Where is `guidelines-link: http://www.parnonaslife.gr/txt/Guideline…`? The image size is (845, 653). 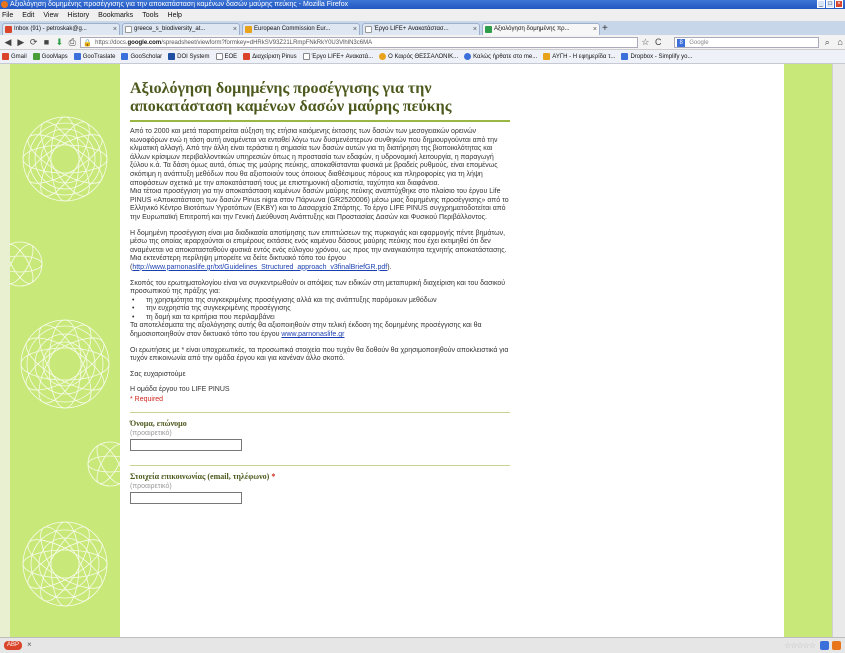
guidelines-link: http://www.parnonaslife.gr/txt/Guideline… is located at coordinates (259, 267).